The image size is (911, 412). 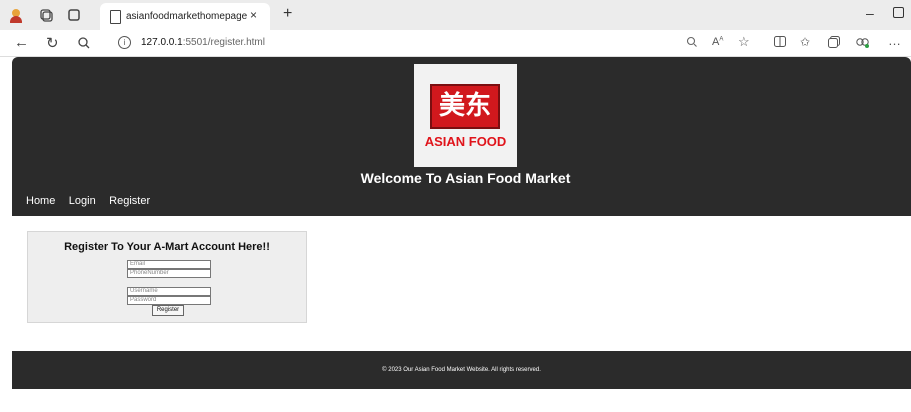 What do you see at coordinates (84, 44) in the screenshot?
I see `search-icon` at bounding box center [84, 44].